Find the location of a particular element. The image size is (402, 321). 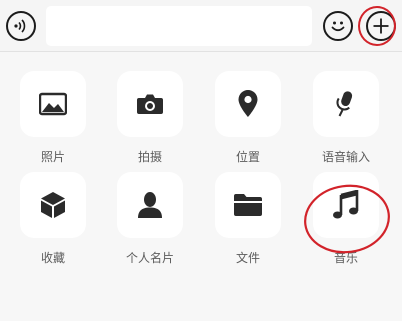

camera-icon is located at coordinates (150, 104).